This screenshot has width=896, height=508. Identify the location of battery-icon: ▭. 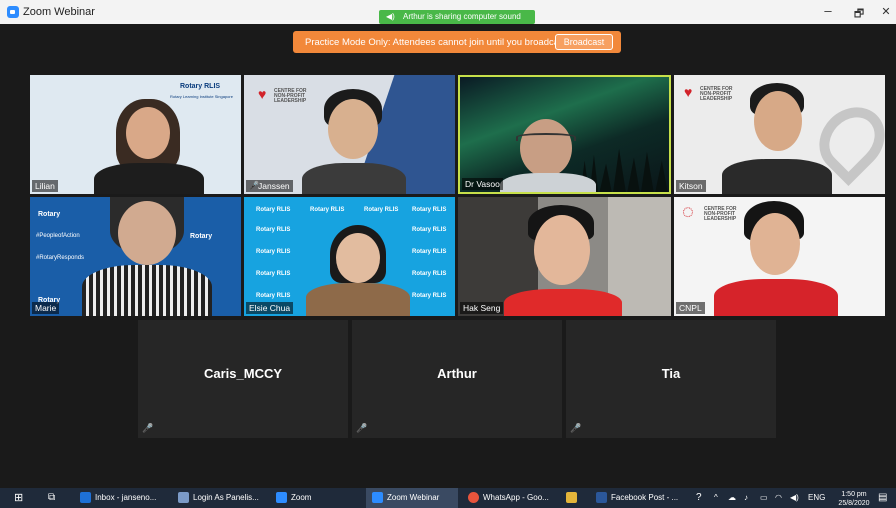
(764, 498).